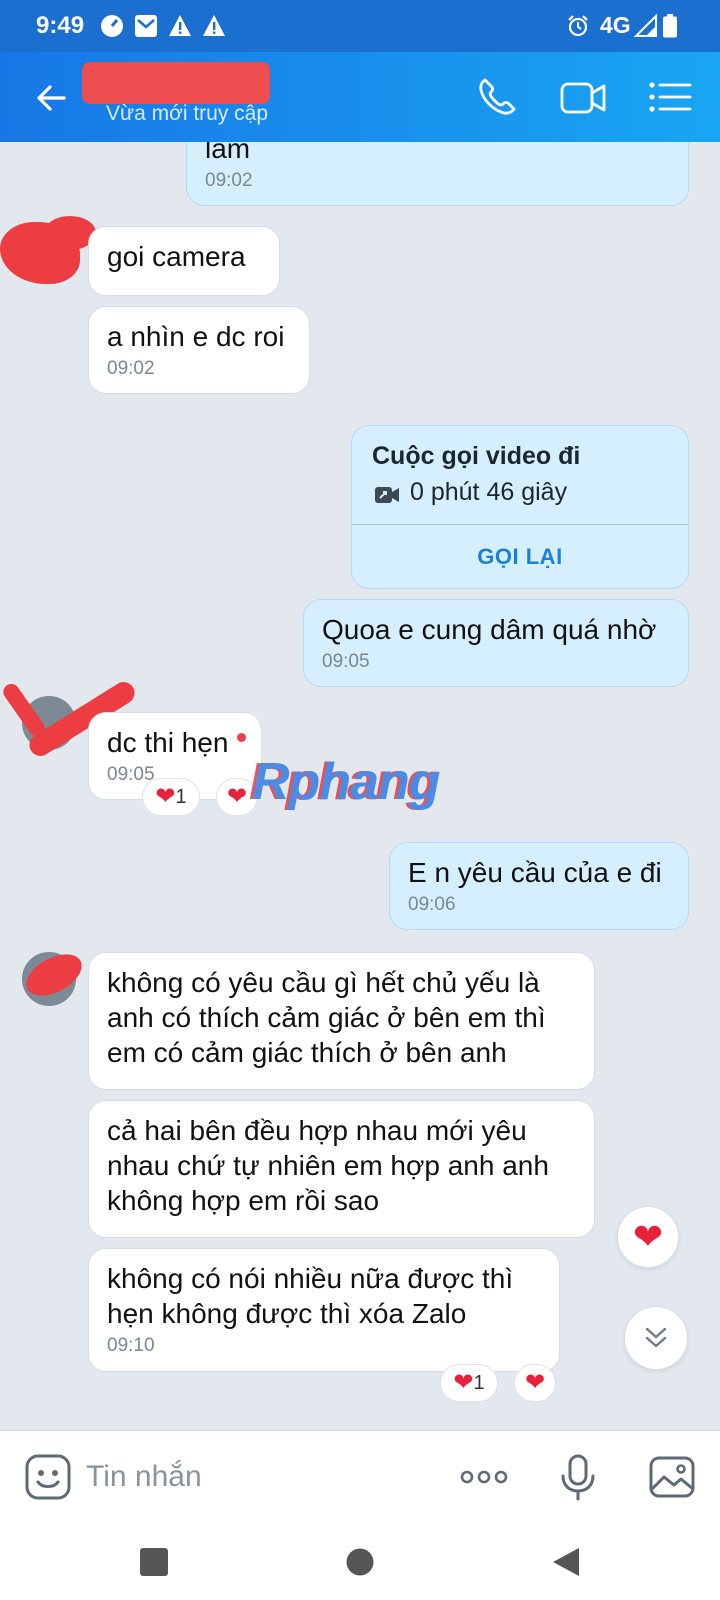  What do you see at coordinates (578, 26) in the screenshot?
I see `alarm-icon` at bounding box center [578, 26].